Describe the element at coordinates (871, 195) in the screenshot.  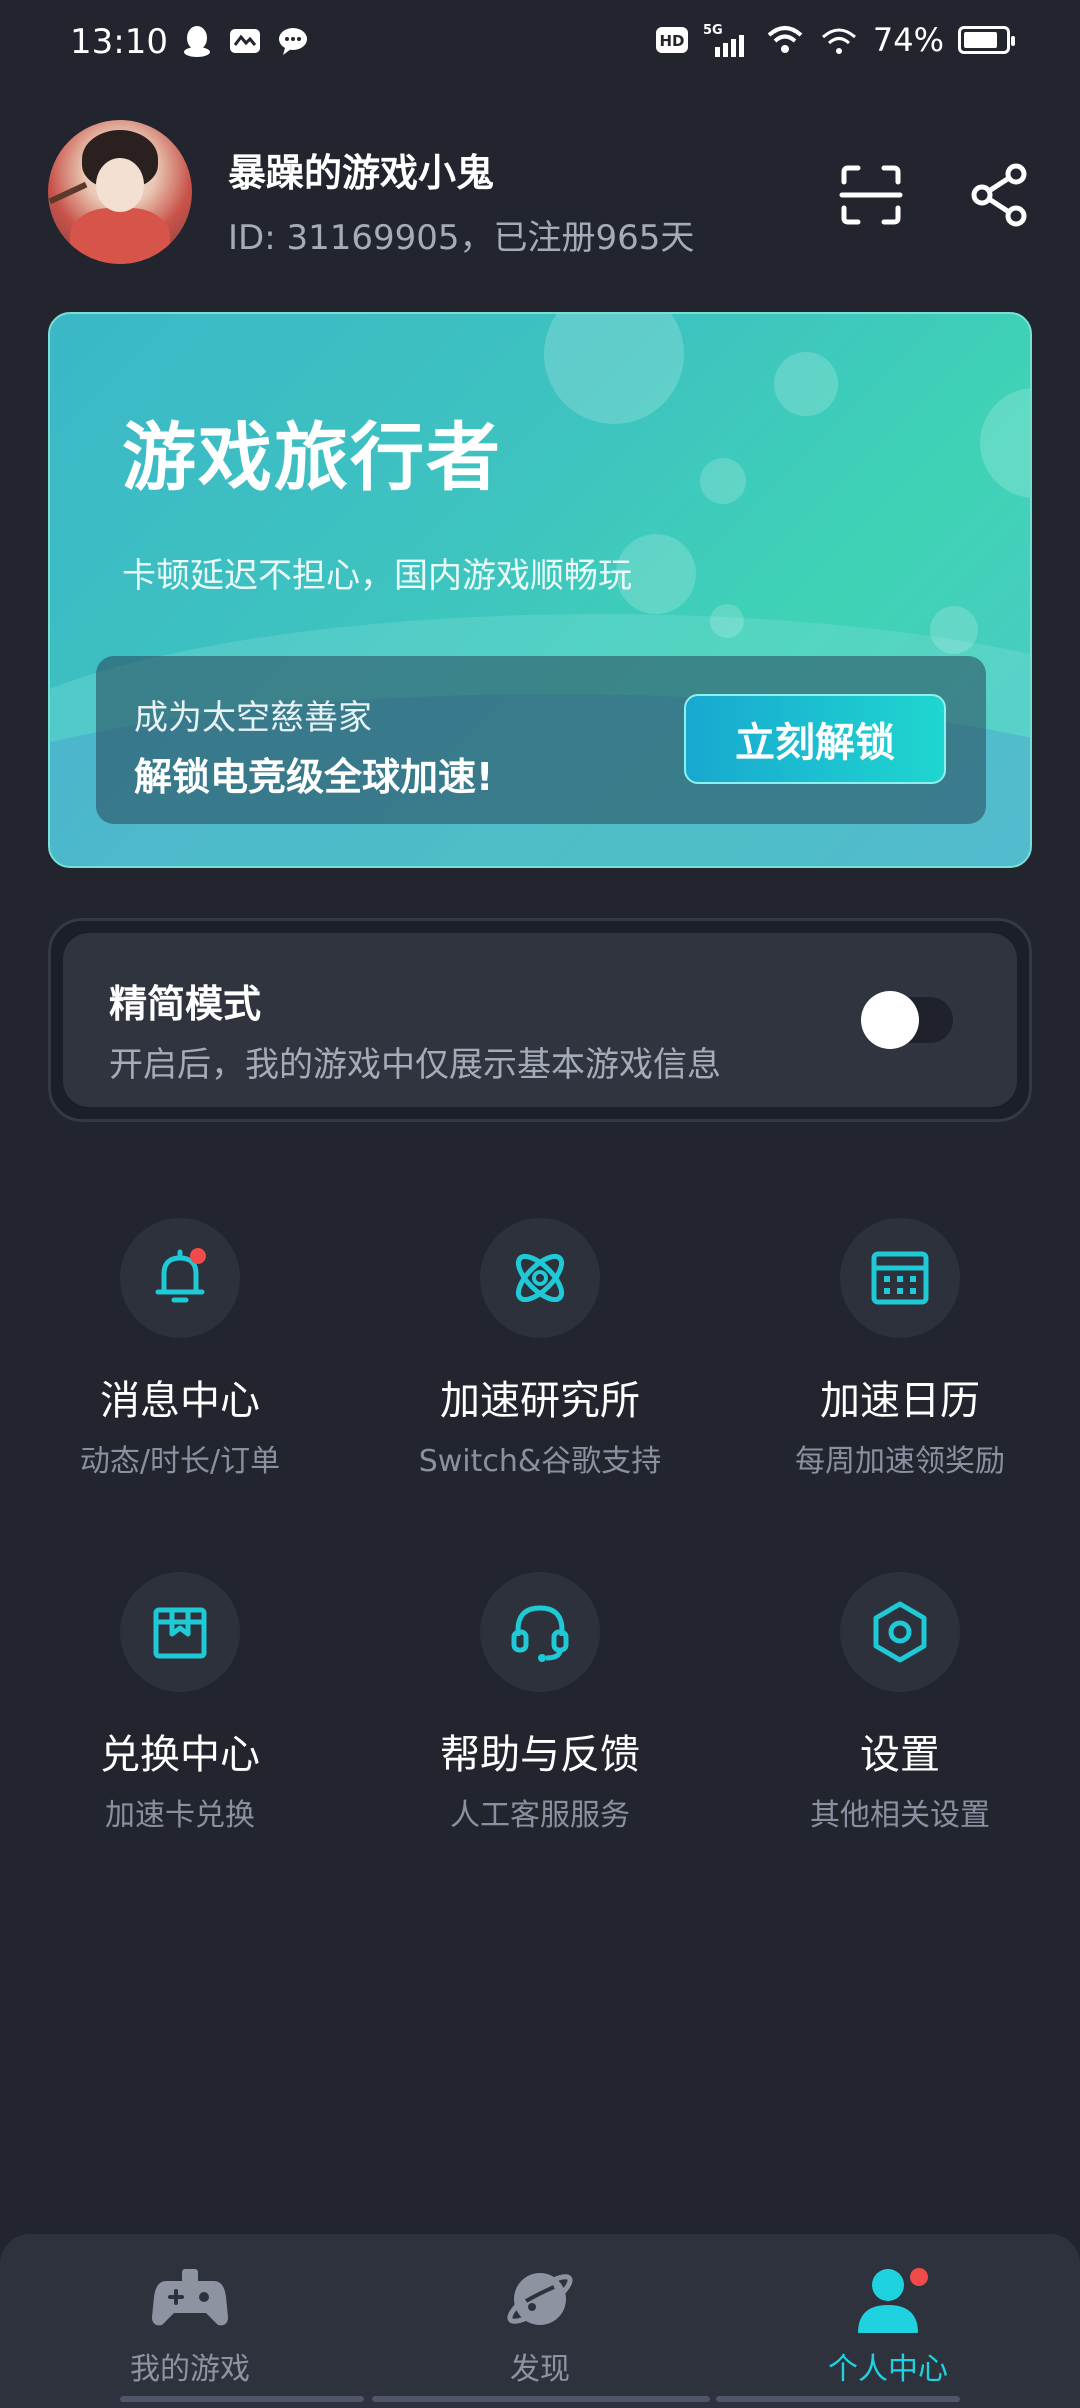
I see `scan-icon` at that location.